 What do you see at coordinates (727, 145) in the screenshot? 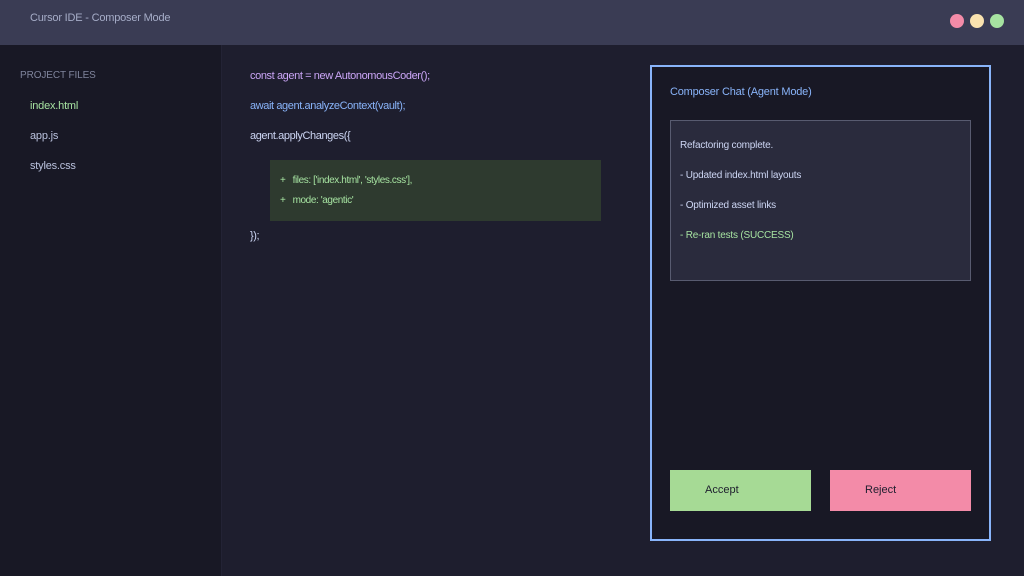
I see `message-line: Refactoring complete.` at bounding box center [727, 145].